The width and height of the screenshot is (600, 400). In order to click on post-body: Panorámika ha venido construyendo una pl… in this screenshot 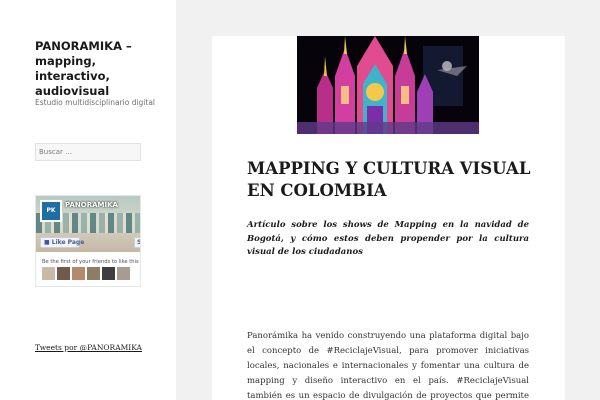, I will do `click(388, 365)`.